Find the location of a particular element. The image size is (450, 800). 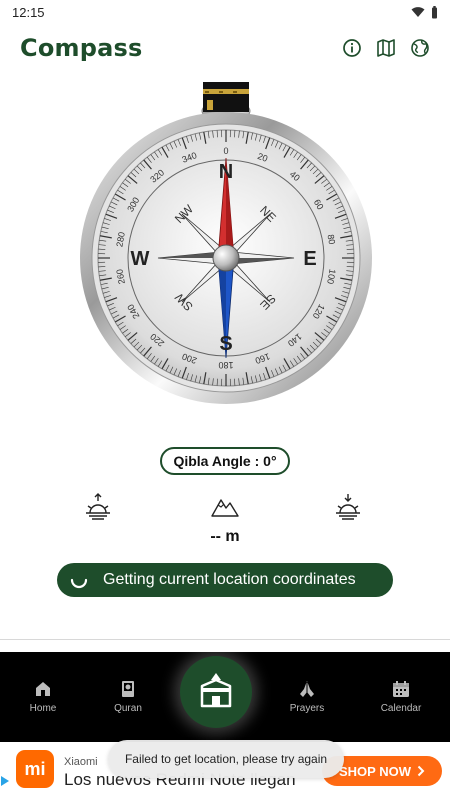

home-icon is located at coordinates (43, 689).